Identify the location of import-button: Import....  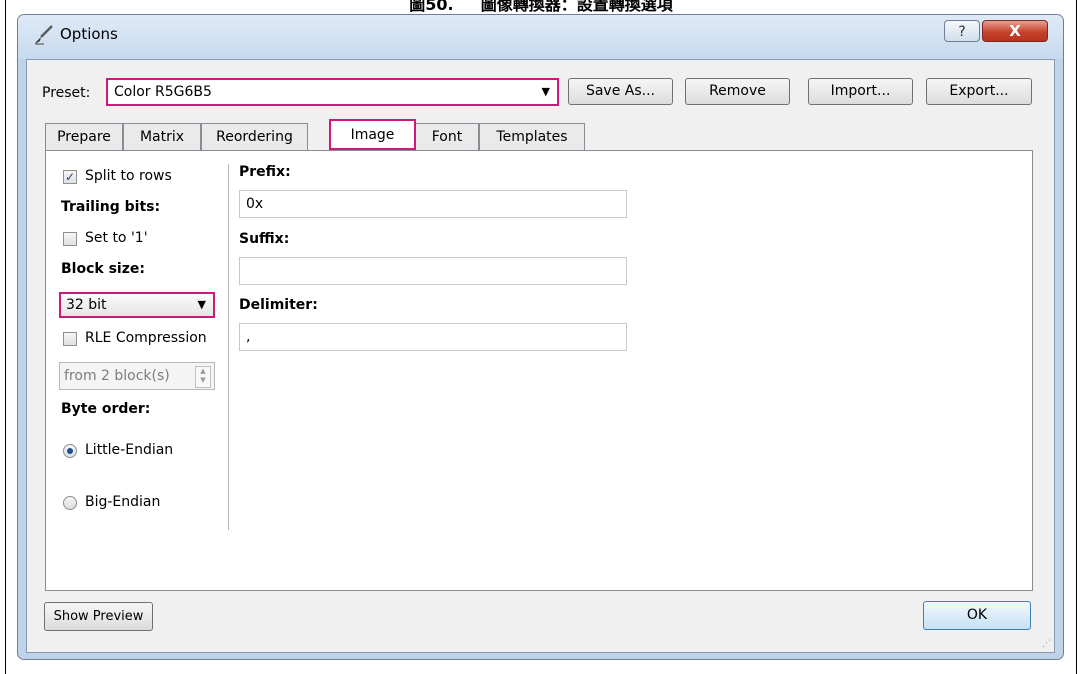
(860, 91).